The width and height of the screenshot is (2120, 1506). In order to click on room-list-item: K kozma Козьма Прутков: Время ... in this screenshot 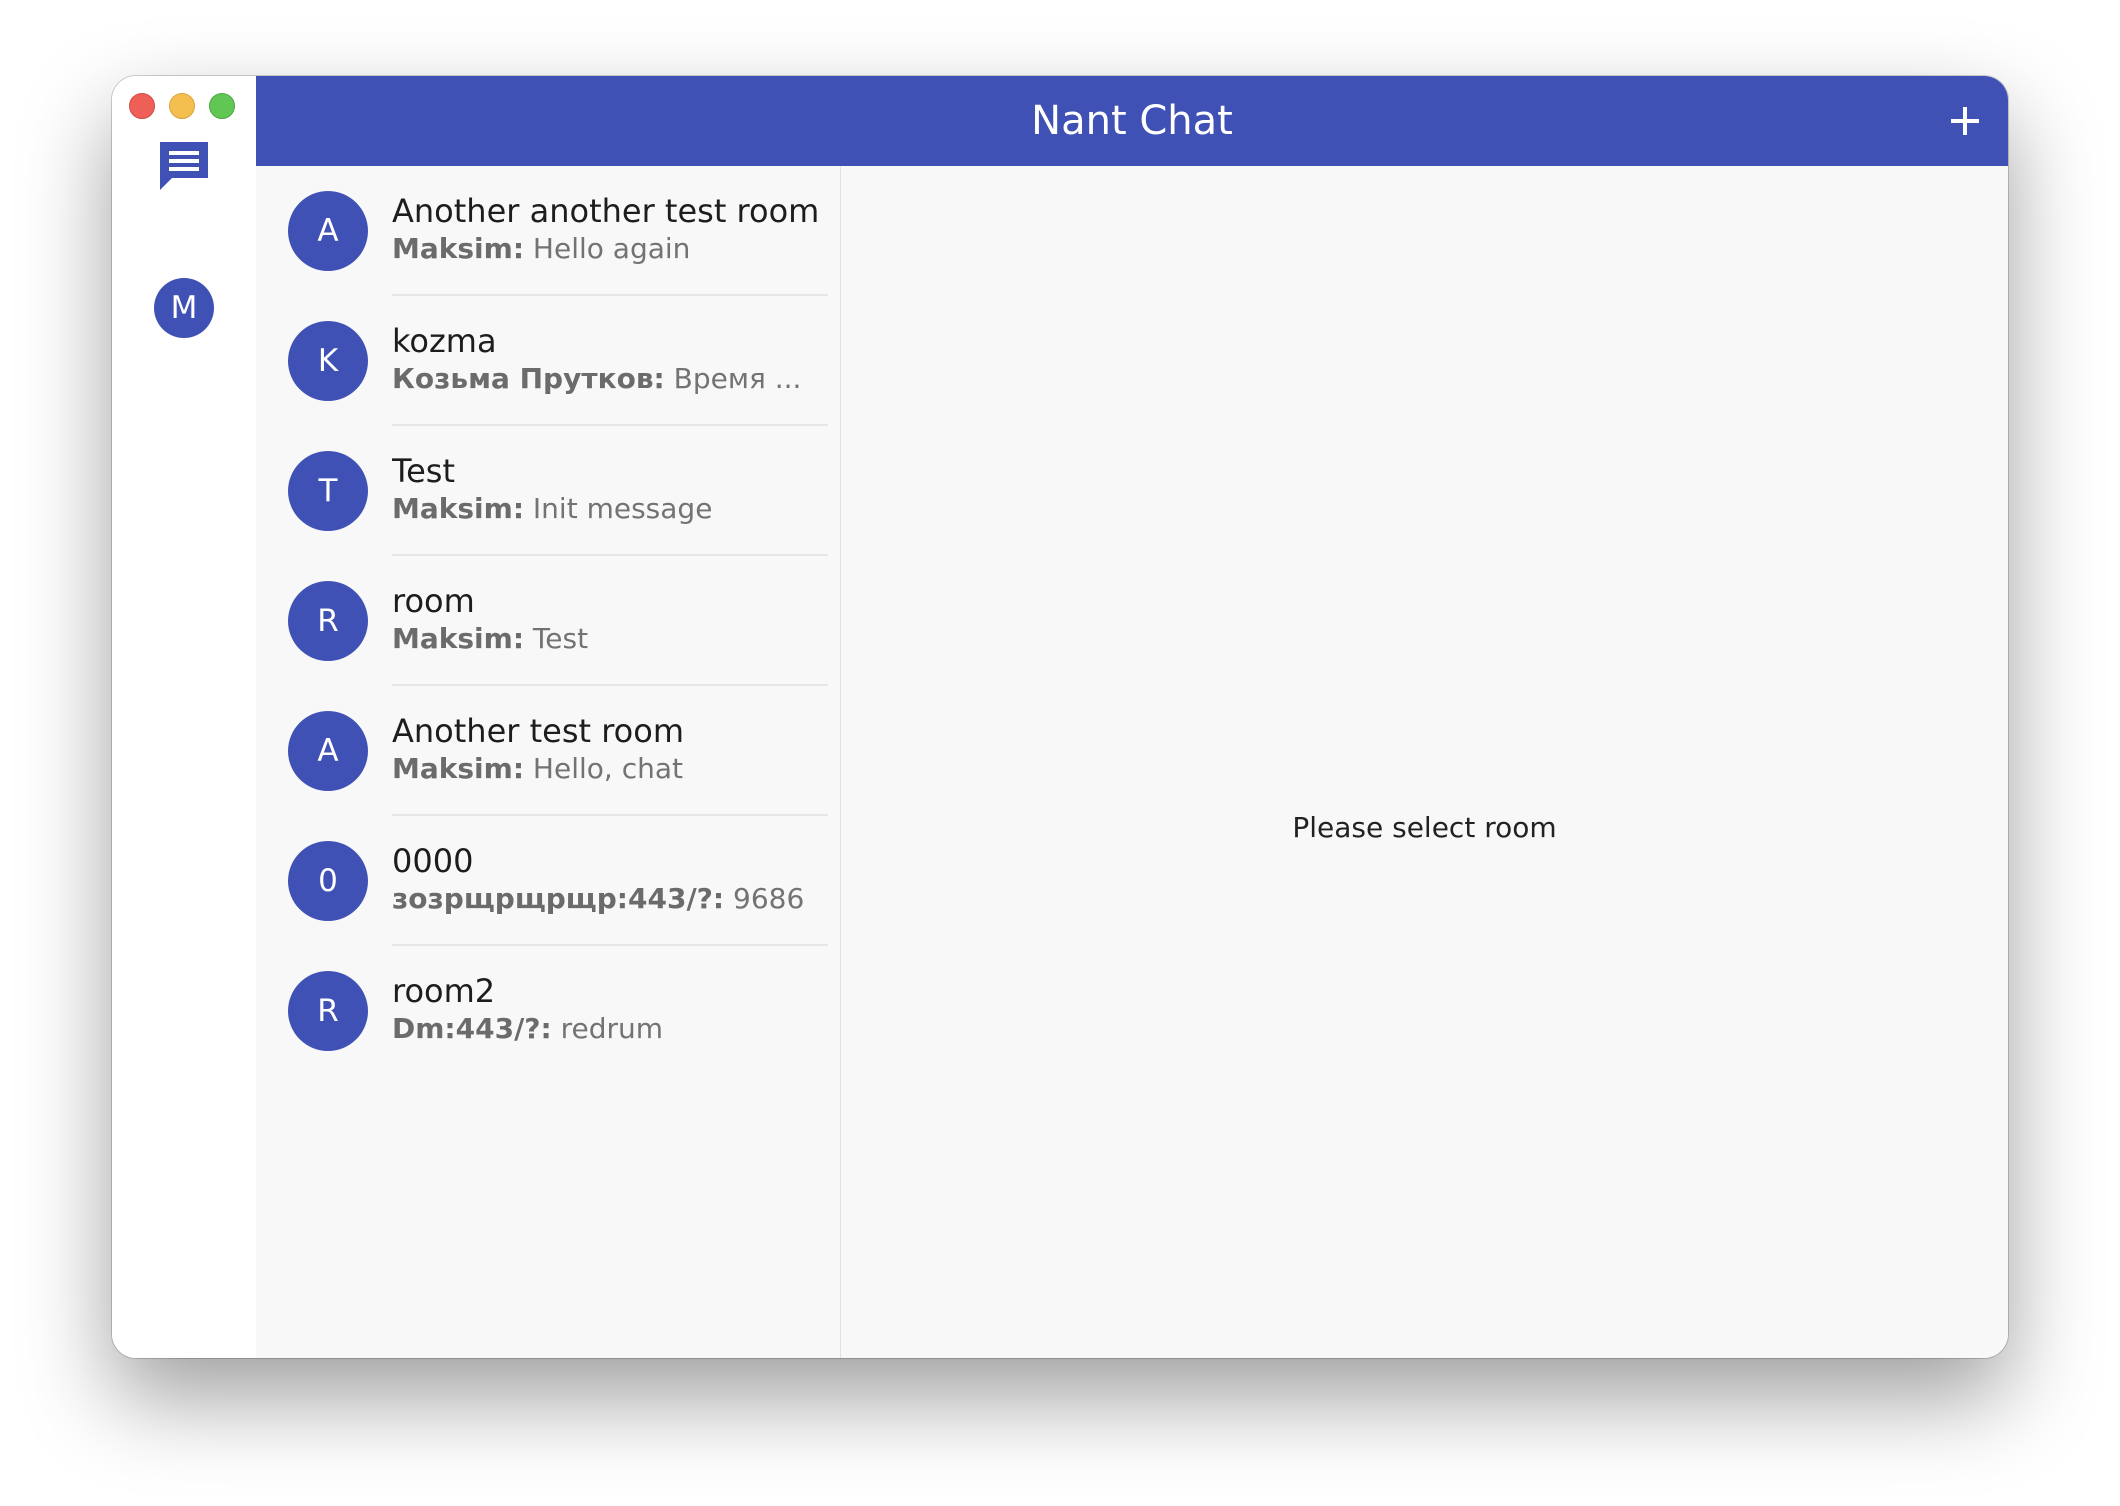, I will do `click(548, 361)`.